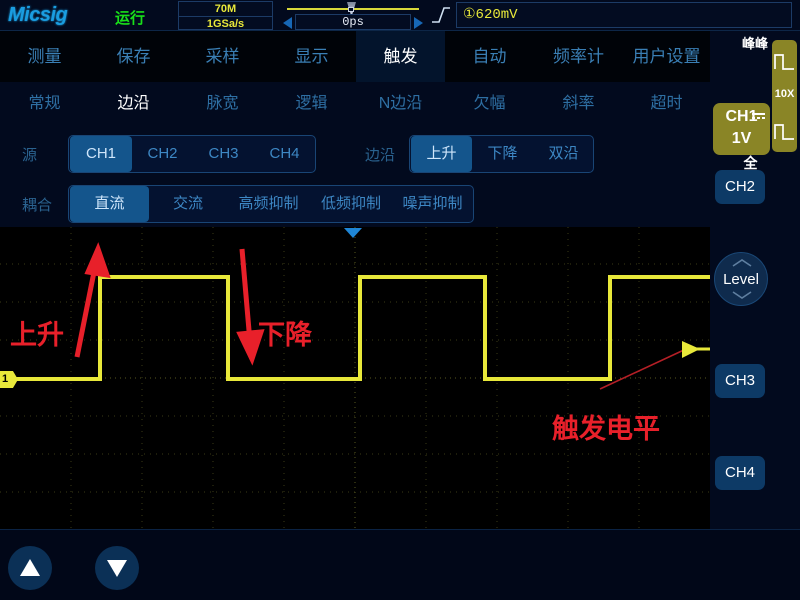 This screenshot has height=600, width=800. What do you see at coordinates (353, 22) in the screenshot?
I see `time-offset-value: 0ps` at bounding box center [353, 22].